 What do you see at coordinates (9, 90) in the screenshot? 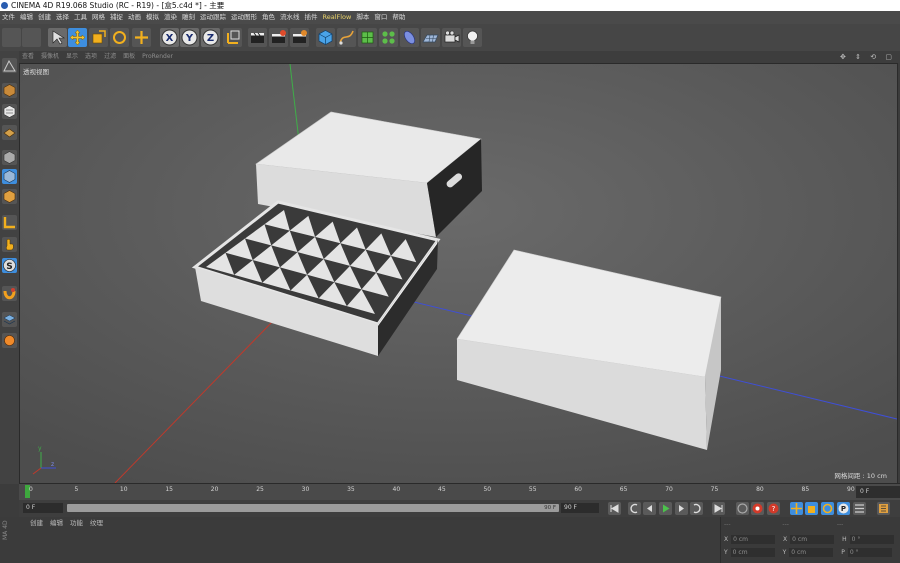
I see `model-mode-icon` at bounding box center [9, 90].